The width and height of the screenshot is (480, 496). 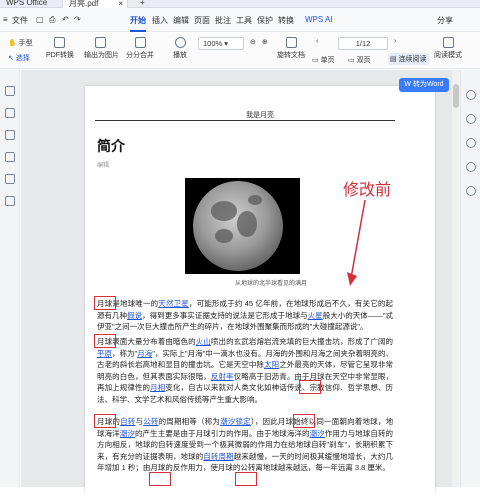 What do you see at coordinates (456, 278) in the screenshot?
I see `vertical-scrollbar` at bounding box center [456, 278].